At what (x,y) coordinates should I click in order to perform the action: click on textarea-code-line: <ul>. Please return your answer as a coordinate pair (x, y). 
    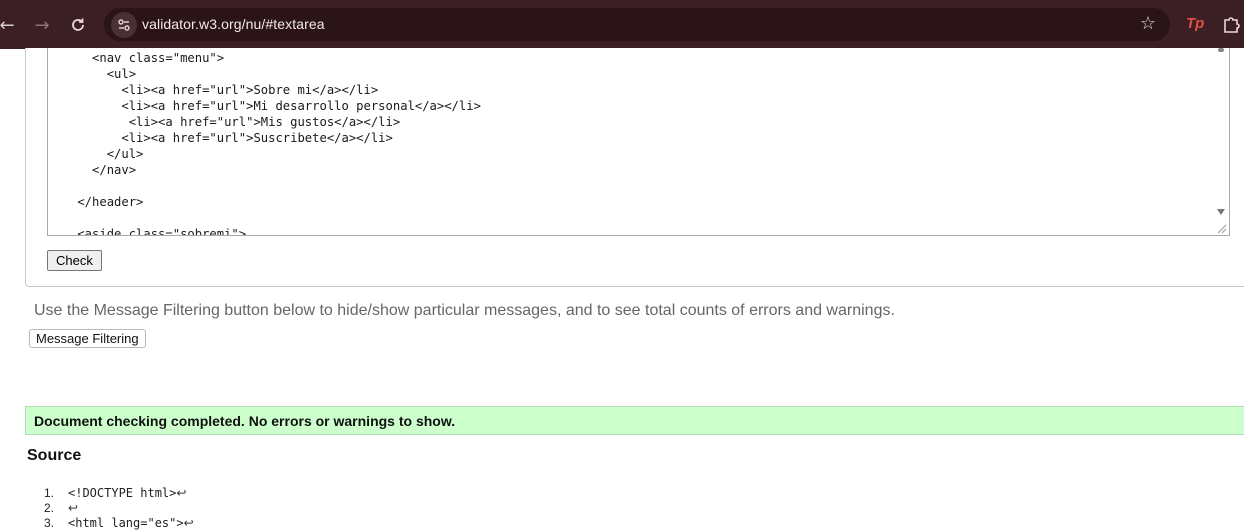
    Looking at the image, I should click on (92, 74).